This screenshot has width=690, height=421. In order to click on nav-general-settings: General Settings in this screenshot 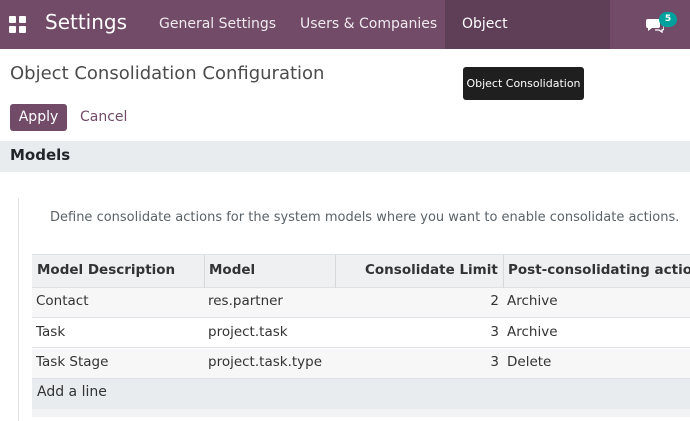, I will do `click(217, 24)`.